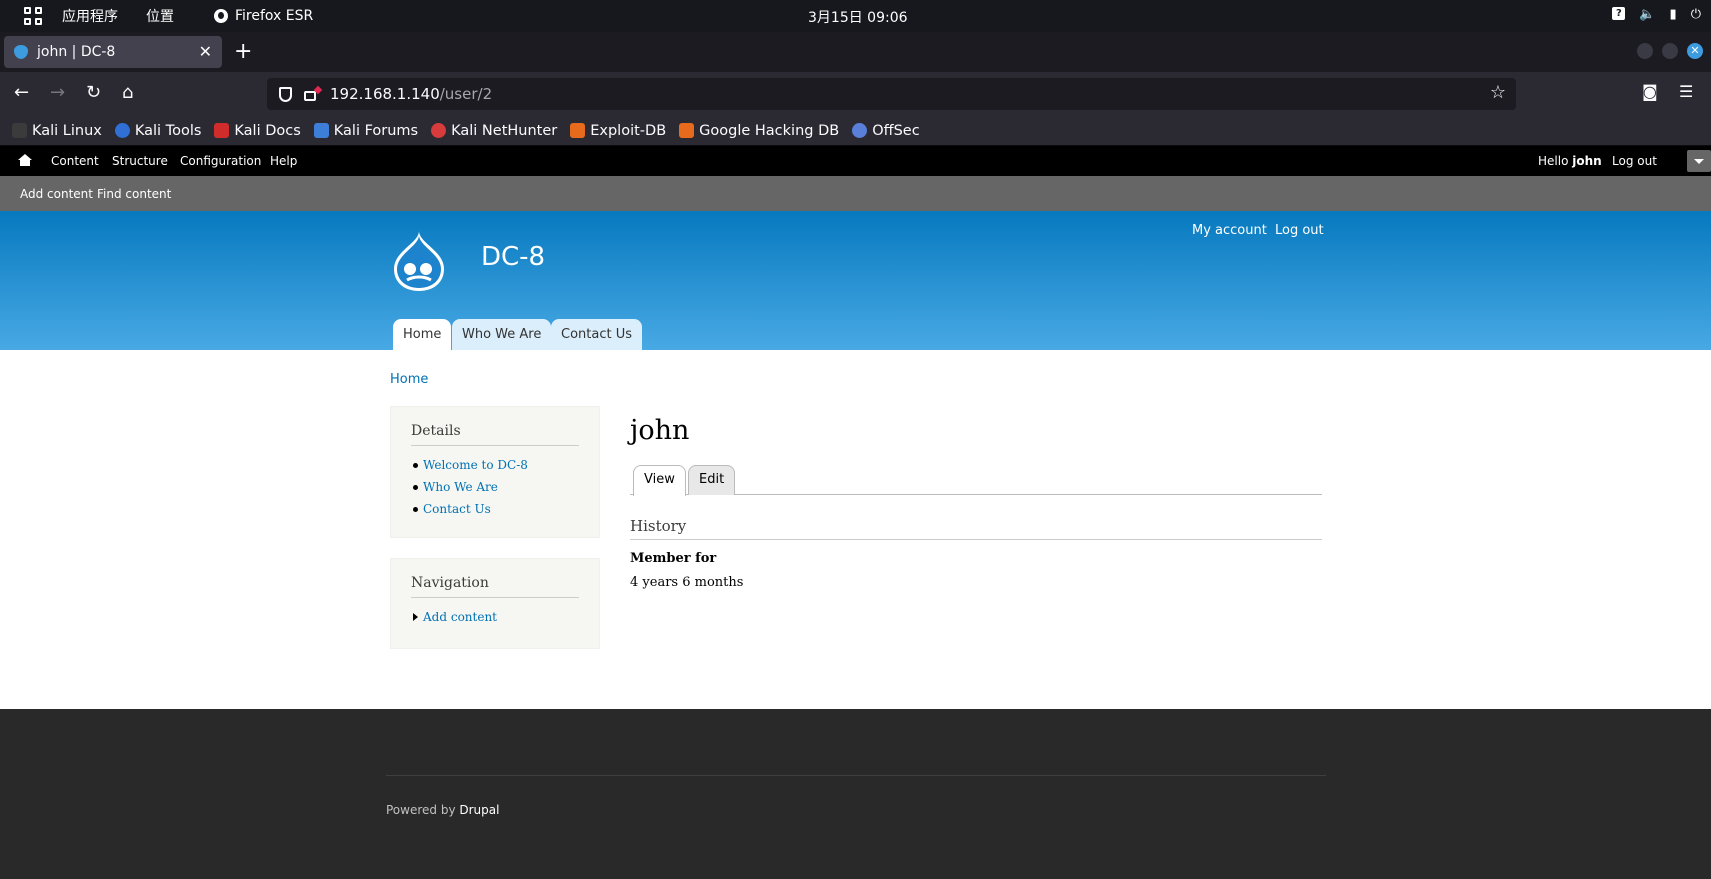 This screenshot has height=879, width=1711. I want to click on navigation-title: Navigation, so click(495, 586).